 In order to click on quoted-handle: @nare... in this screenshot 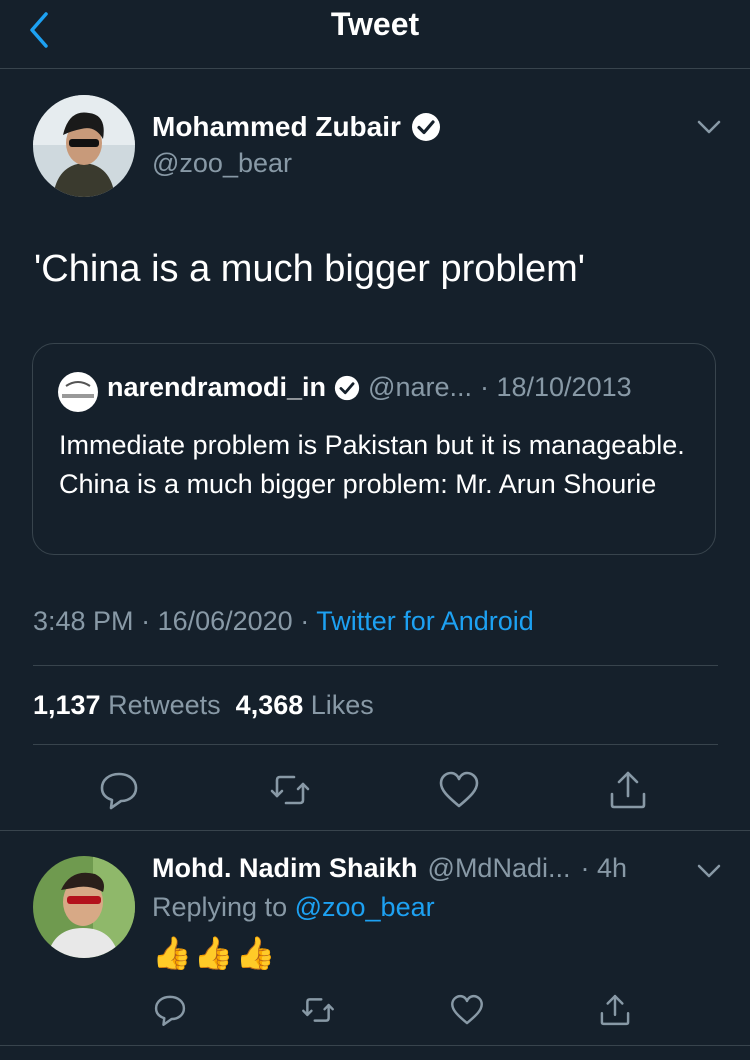, I will do `click(420, 387)`.